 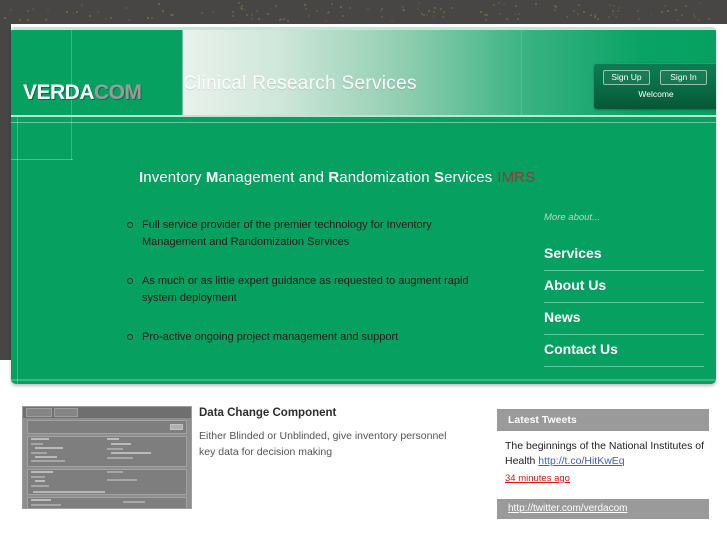 I want to click on auth-box: Sign Up Sign In Welcome, so click(x=655, y=86).